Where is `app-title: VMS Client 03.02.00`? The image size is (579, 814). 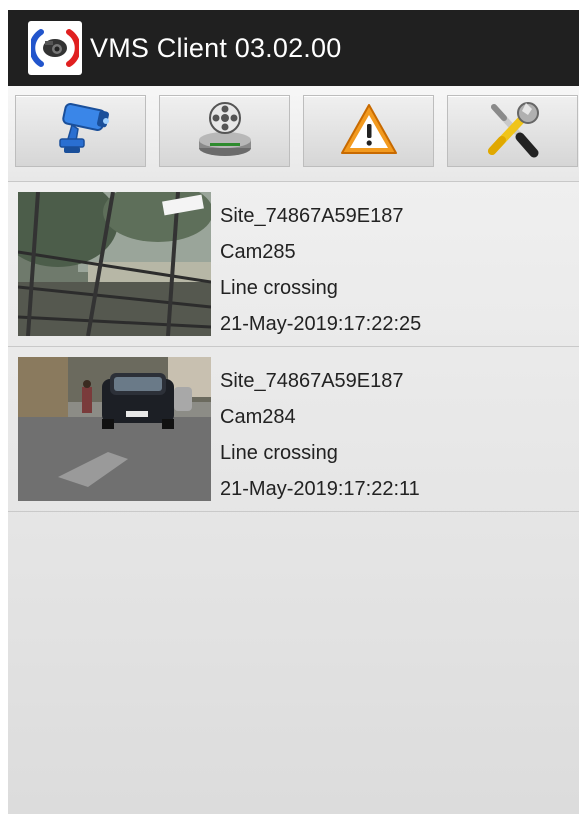 app-title: VMS Client 03.02.00 is located at coordinates (216, 47).